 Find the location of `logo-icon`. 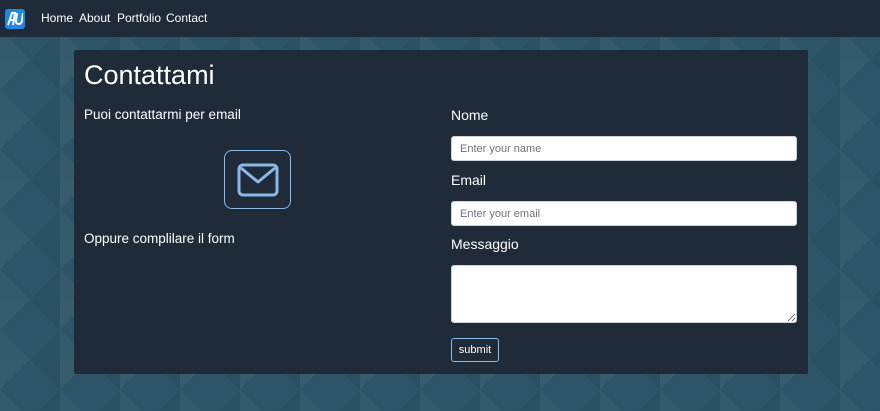

logo-icon is located at coordinates (15, 19).